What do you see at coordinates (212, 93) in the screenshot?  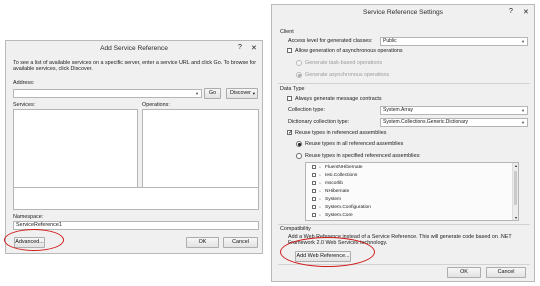 I see `go-button: Go` at bounding box center [212, 93].